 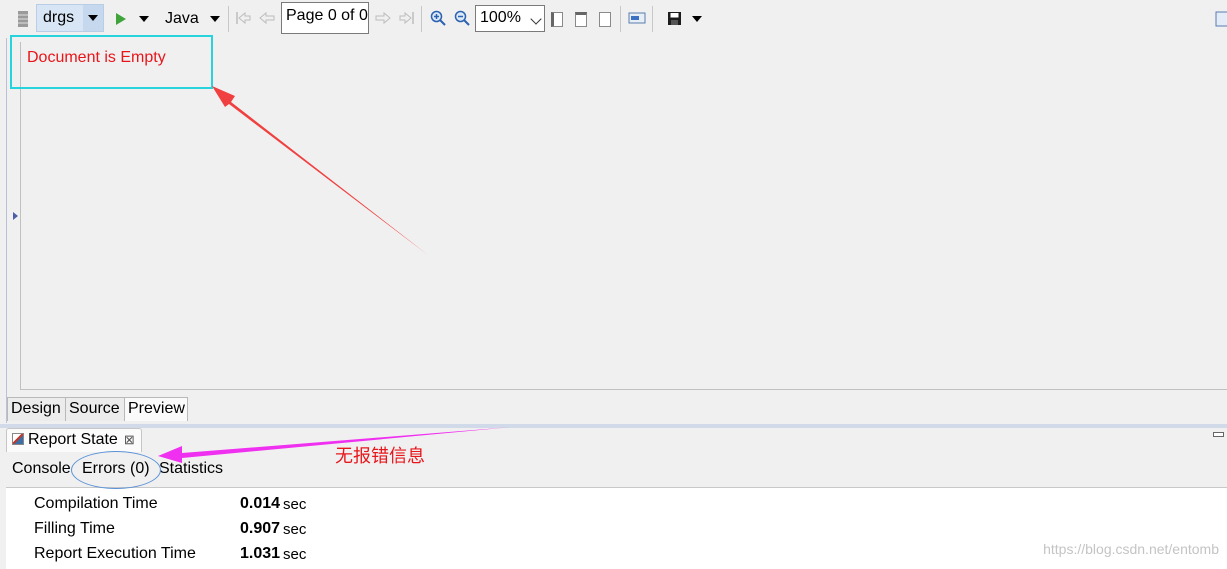 I want to click on annotation-note: 无报错信息, so click(x=380, y=455).